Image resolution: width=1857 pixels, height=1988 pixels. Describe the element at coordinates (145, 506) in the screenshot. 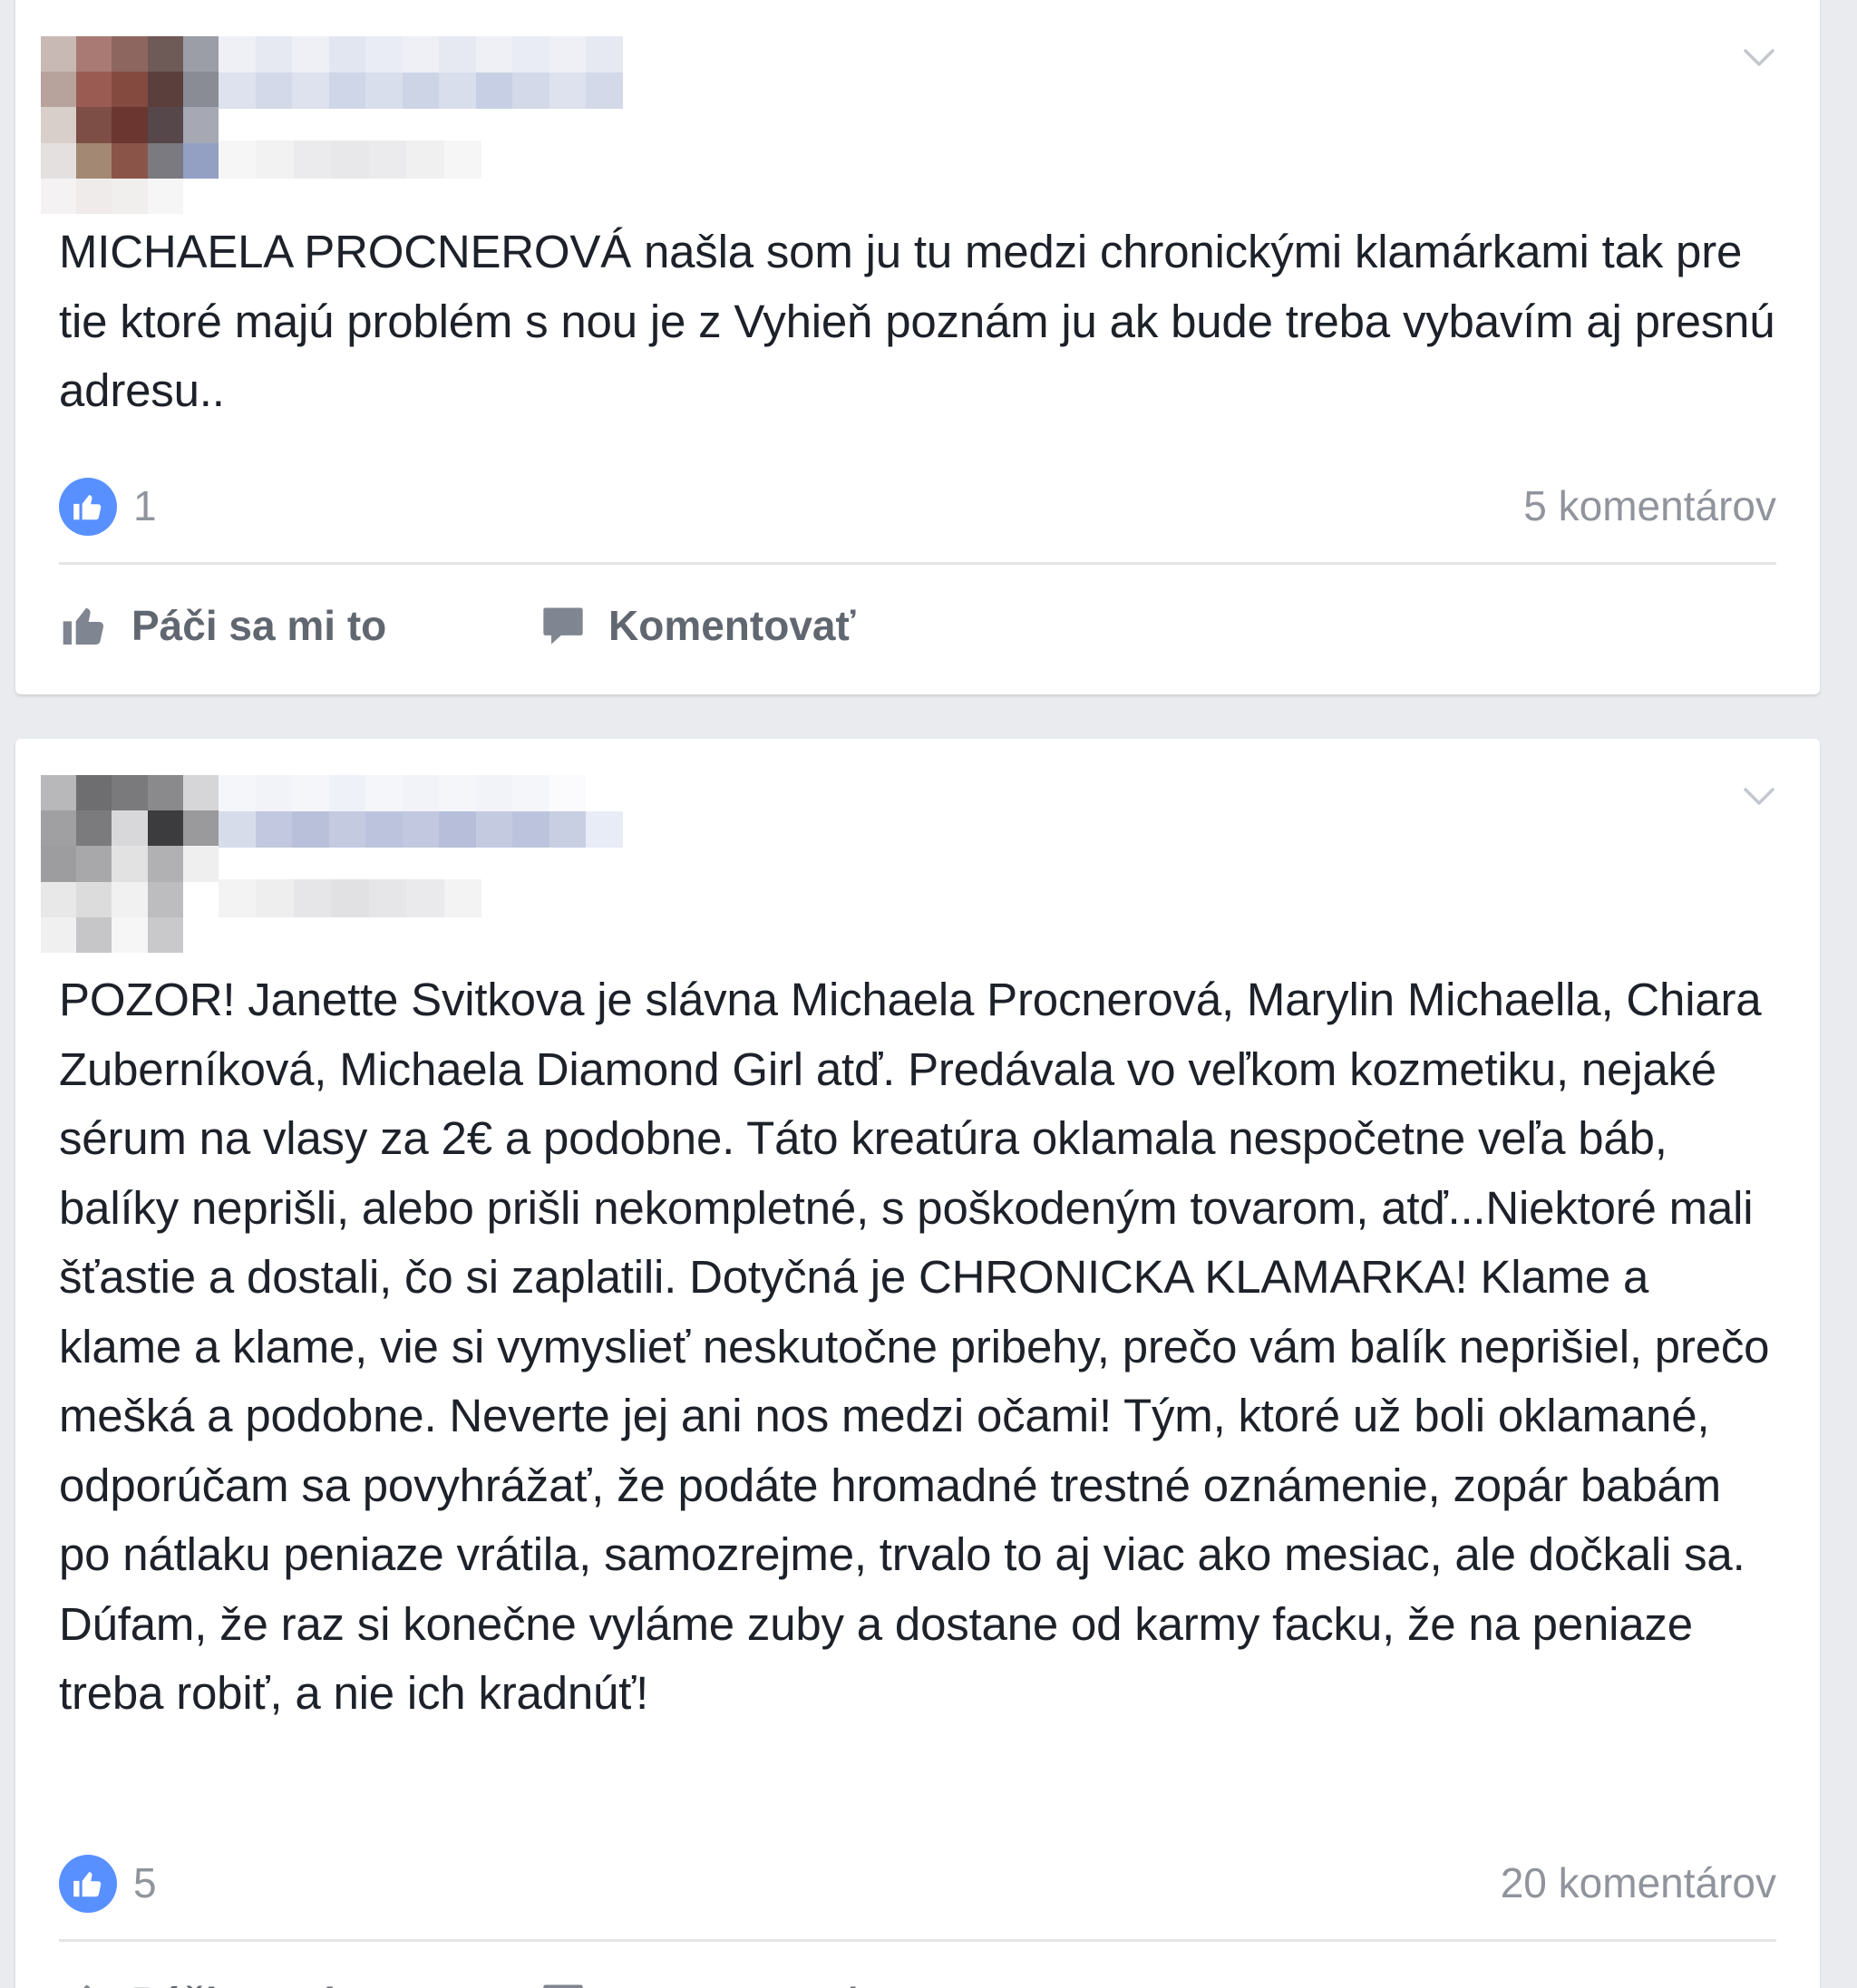

I see `like-count: 1` at that location.